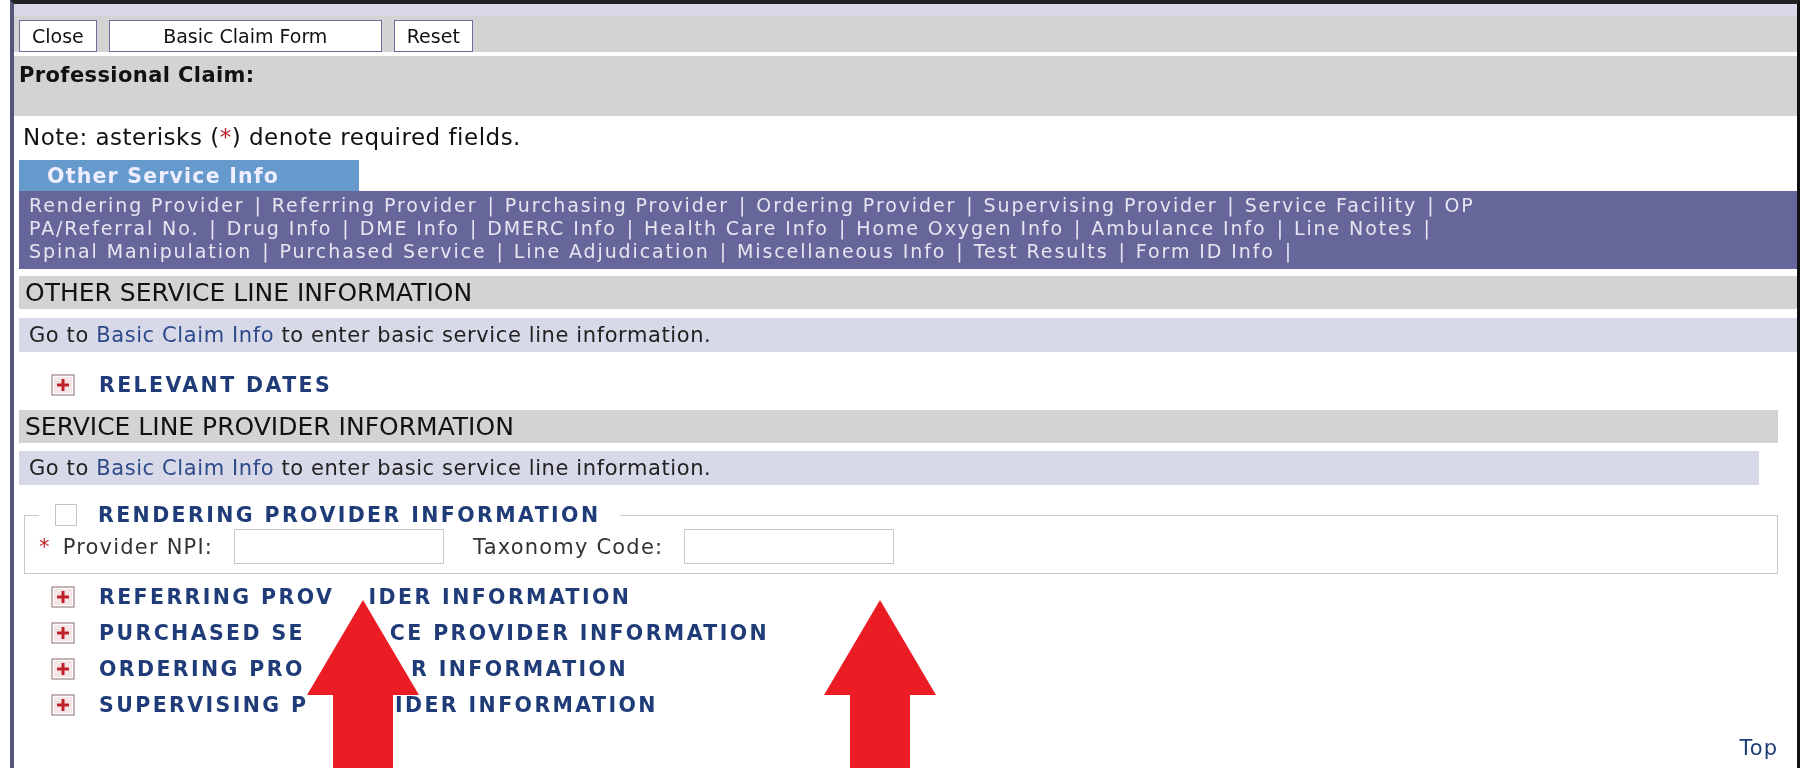  I want to click on section-heading: OTHER SERVICE LINE INFORMATION, so click(908, 292).